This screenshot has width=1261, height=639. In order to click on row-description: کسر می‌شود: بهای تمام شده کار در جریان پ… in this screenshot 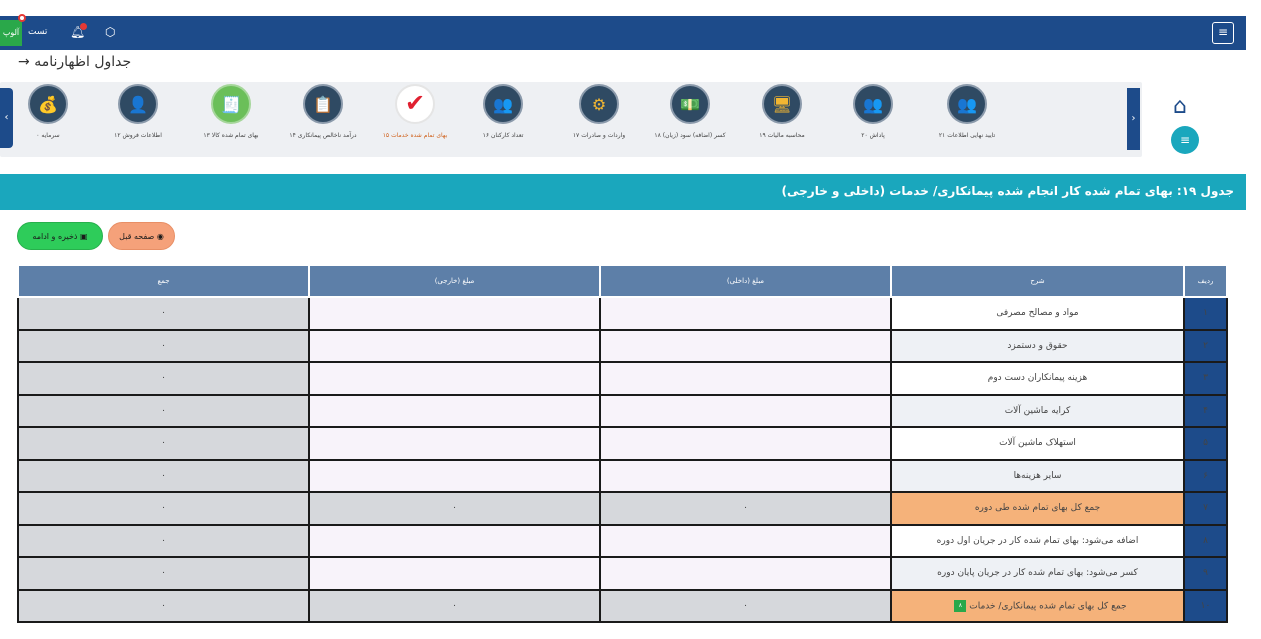, I will do `click(1037, 573)`.